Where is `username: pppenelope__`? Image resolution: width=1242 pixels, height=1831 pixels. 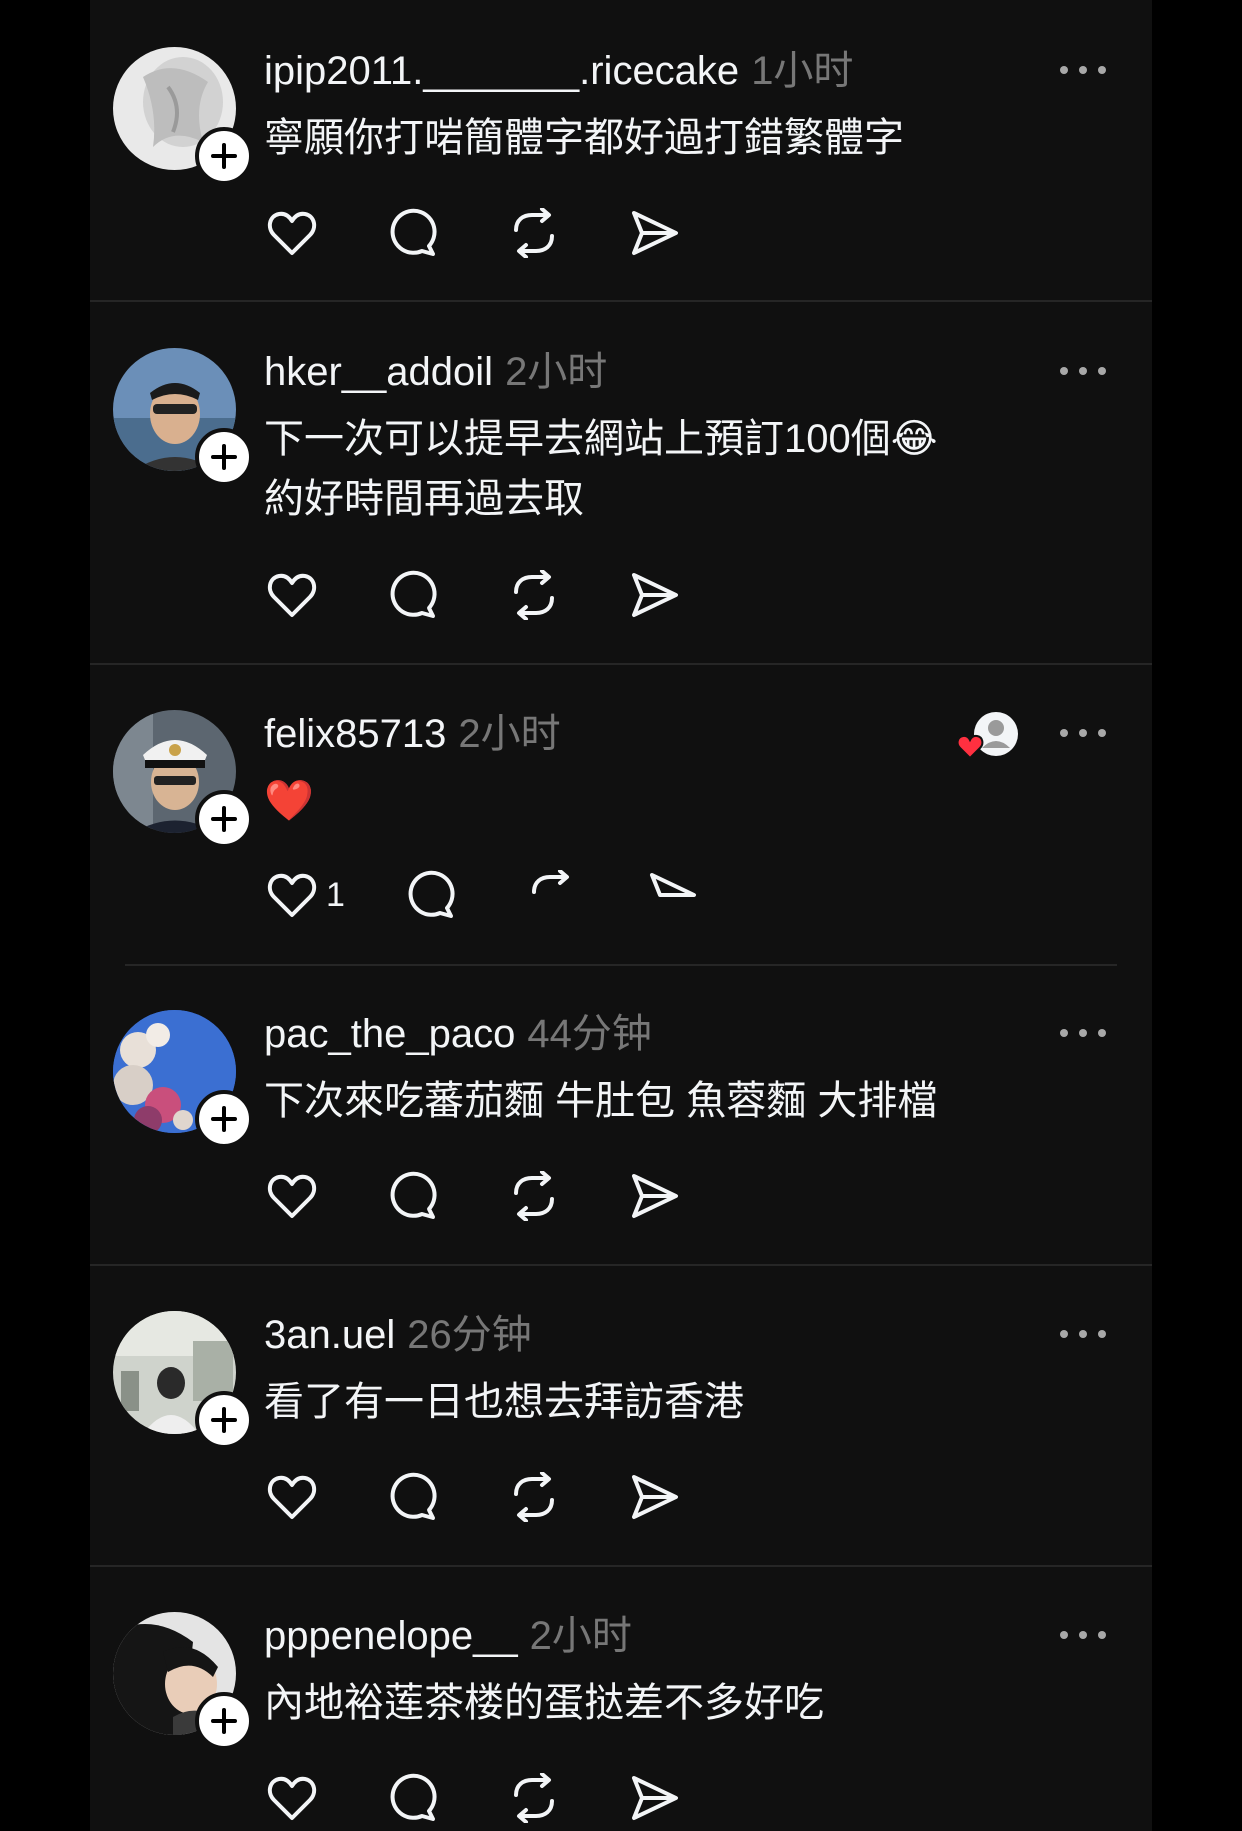
username: pppenelope__ is located at coordinates (391, 1636).